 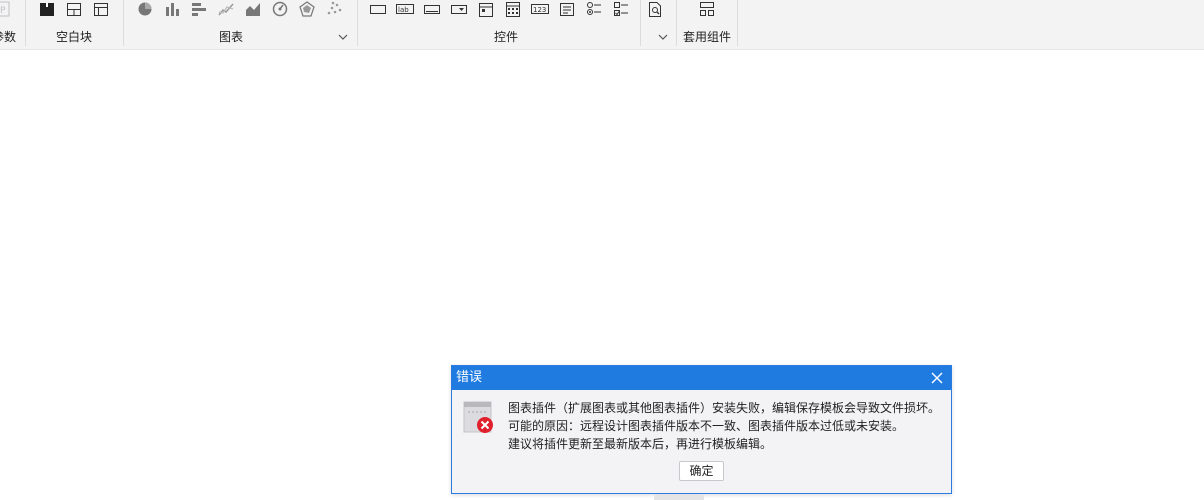 I want to click on textbox-icon, so click(x=378, y=9).